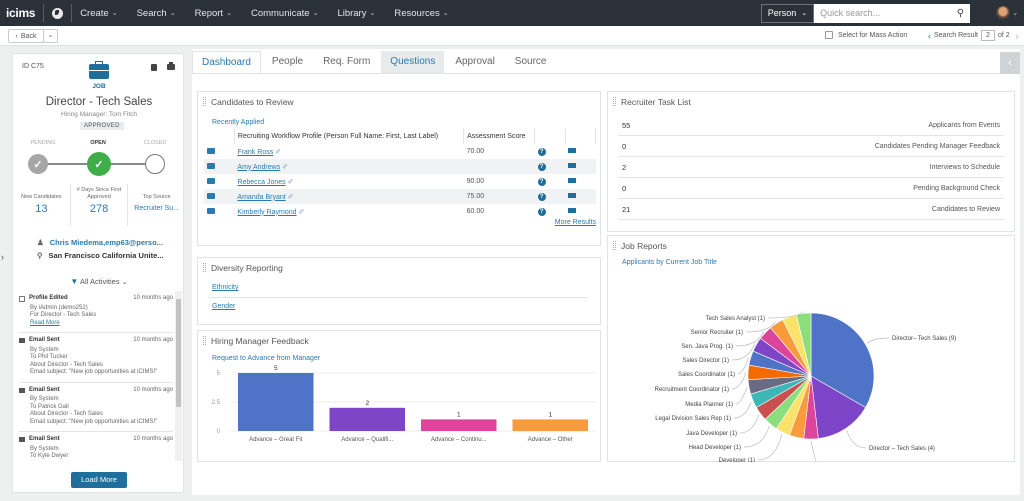 This screenshot has width=1024, height=501. What do you see at coordinates (811, 209) in the screenshot?
I see `task-row: 21 Candidates to Review` at bounding box center [811, 209].